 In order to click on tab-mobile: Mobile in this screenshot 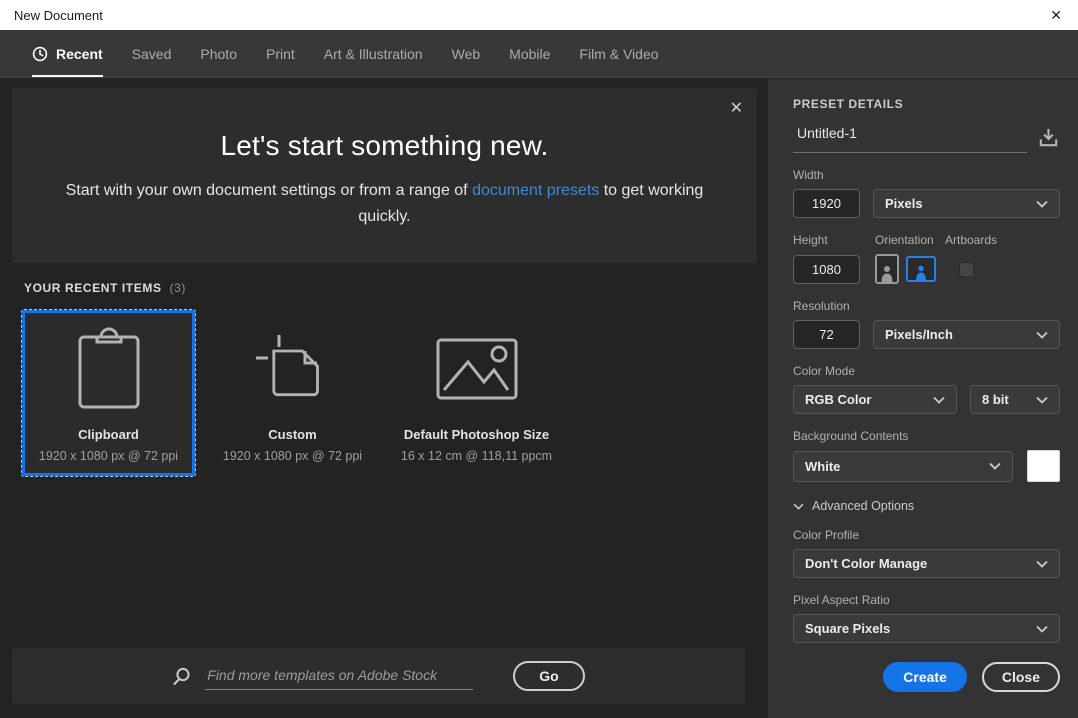, I will do `click(529, 53)`.